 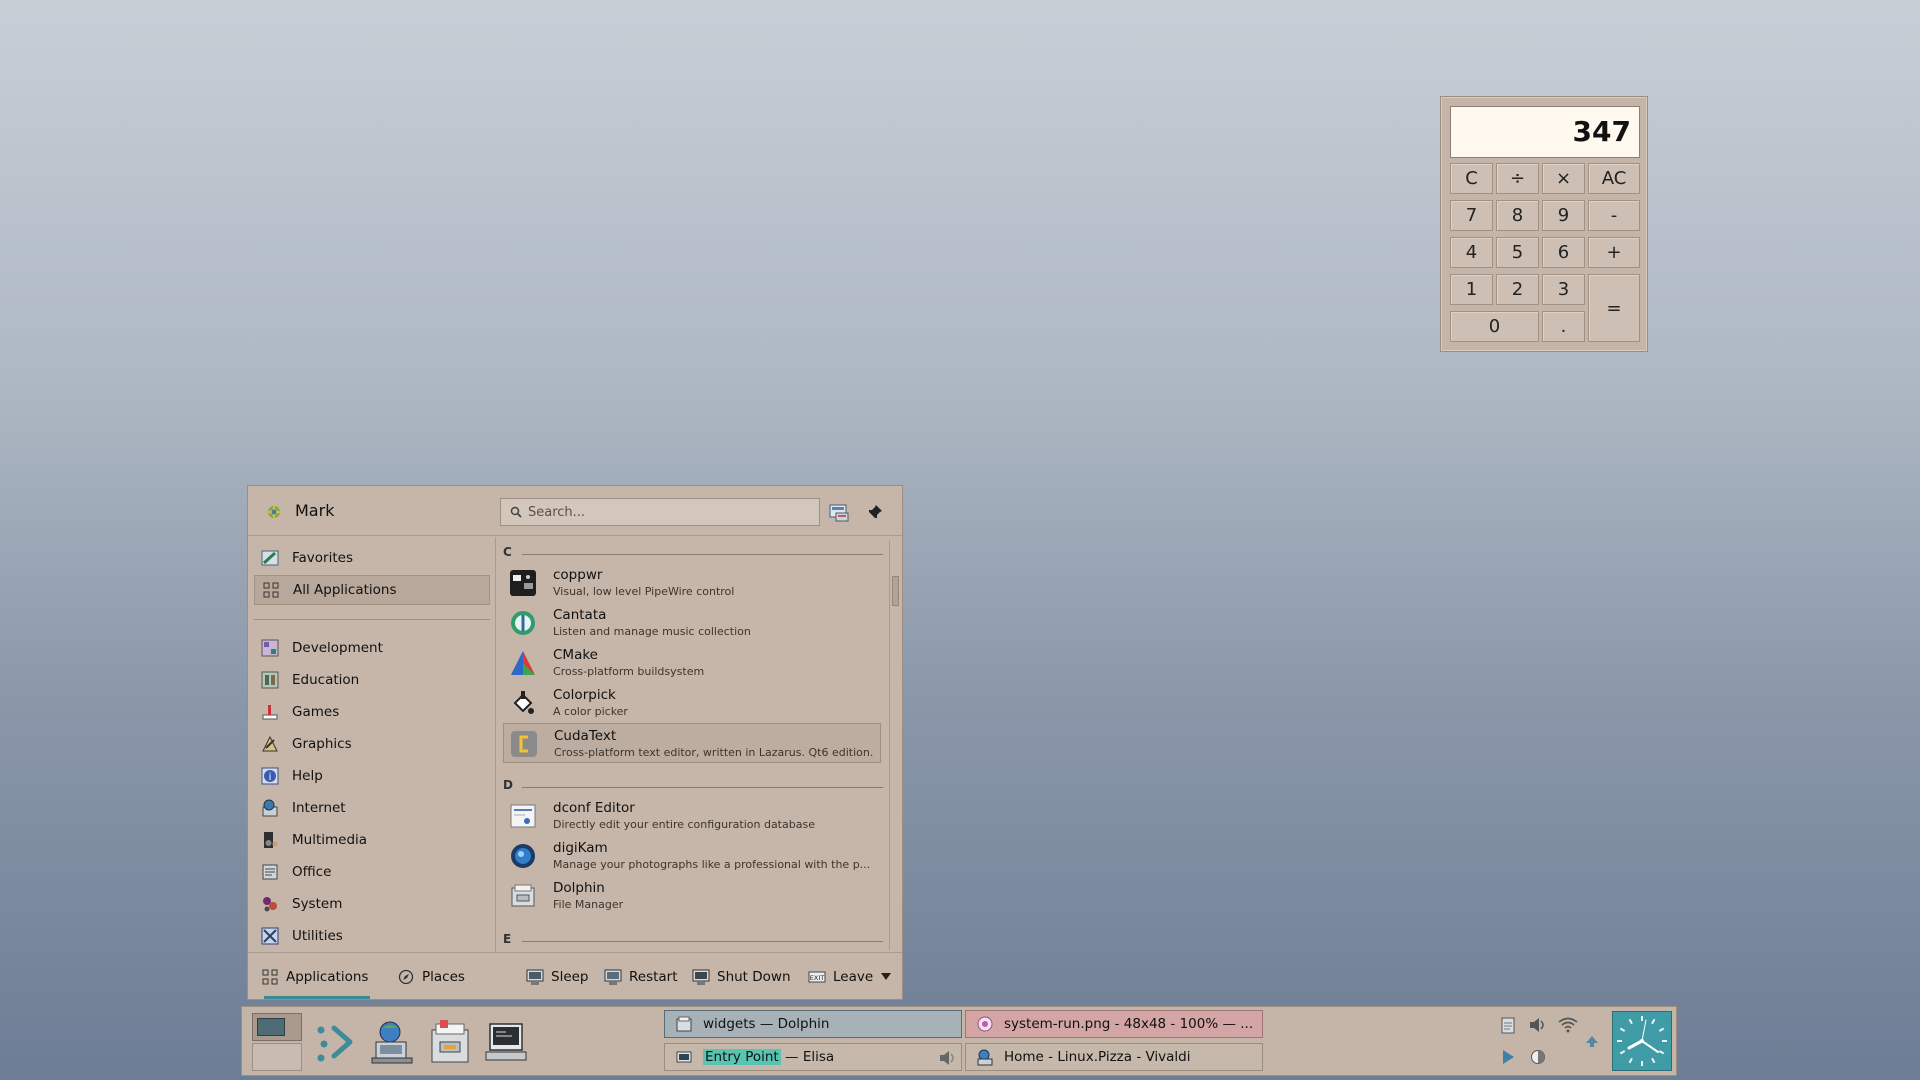 I want to click on launcher-terminal, so click(x=506, y=1042).